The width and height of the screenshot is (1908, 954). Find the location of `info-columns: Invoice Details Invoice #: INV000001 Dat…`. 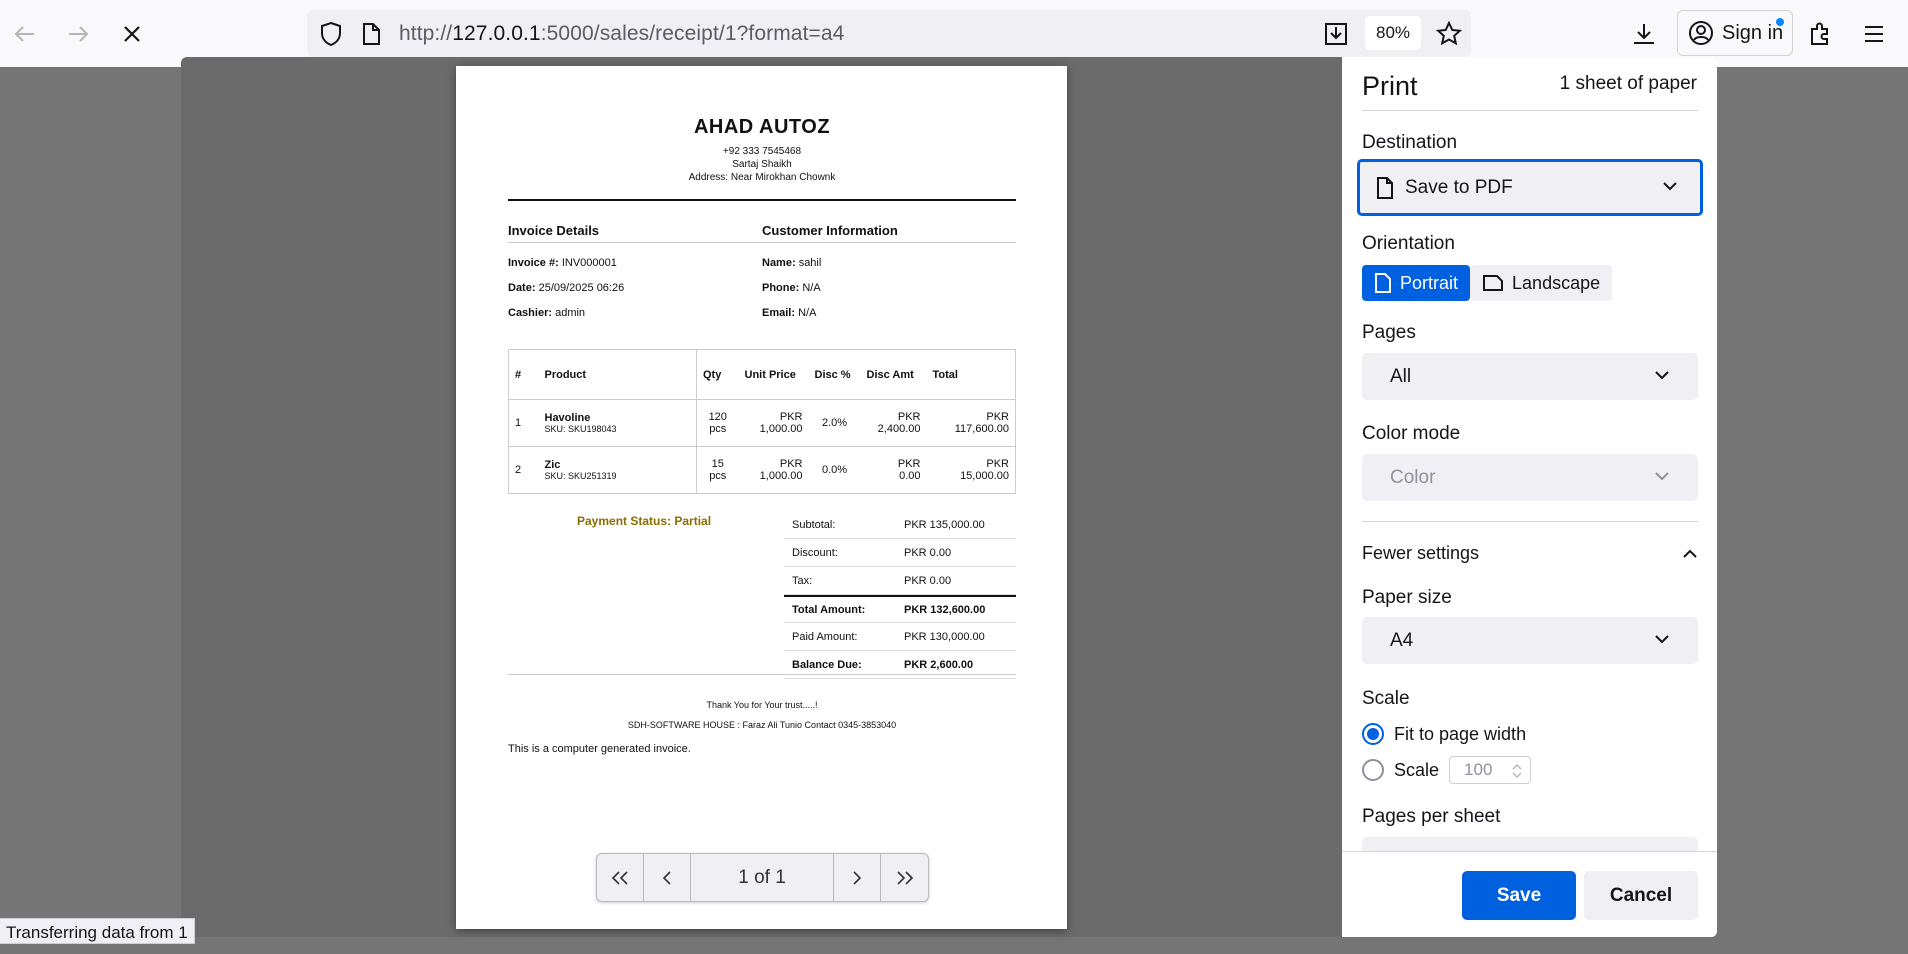

info-columns: Invoice Details Invoice #: INV000001 Dat… is located at coordinates (762, 271).